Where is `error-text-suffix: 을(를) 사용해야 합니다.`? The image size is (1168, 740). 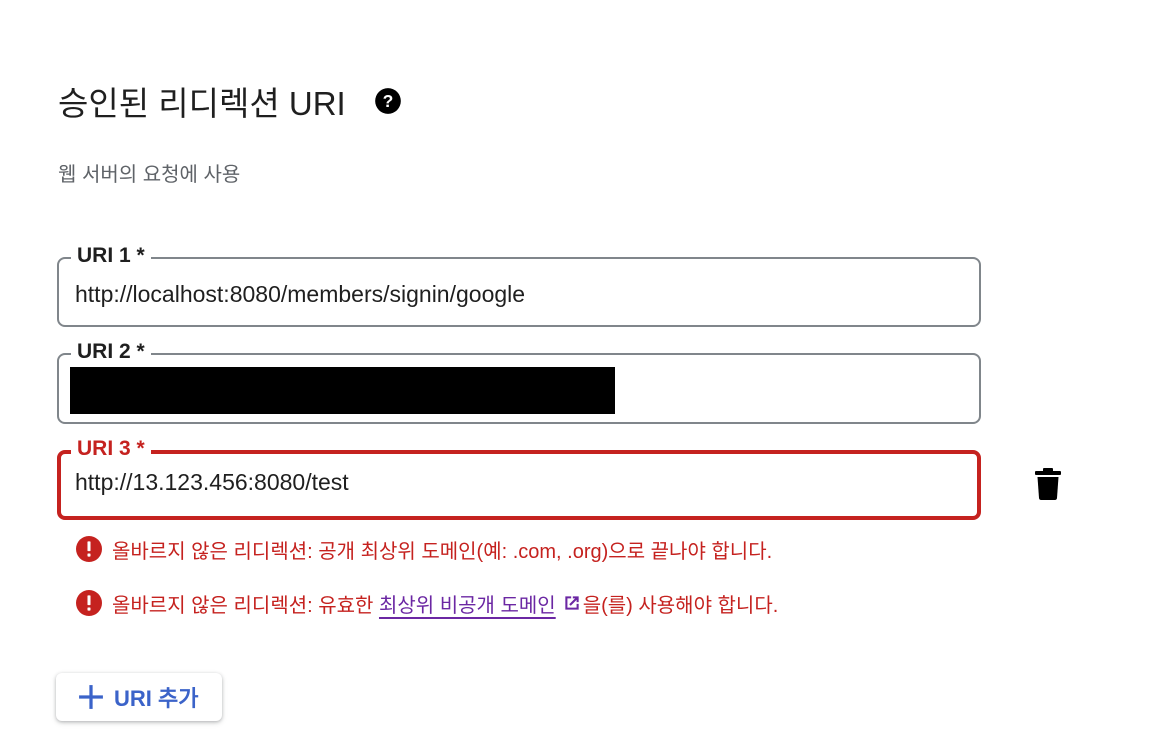 error-text-suffix: 을(를) 사용해야 합니다. is located at coordinates (680, 605).